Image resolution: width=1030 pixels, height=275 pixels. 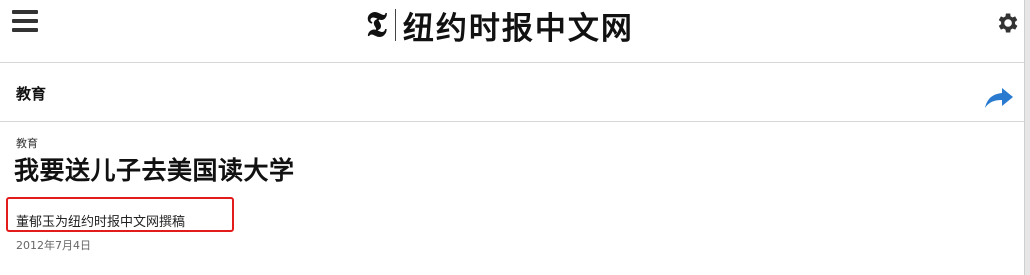 What do you see at coordinates (376, 25) in the screenshot?
I see `nyt-t-logo-icon: 𝕿` at bounding box center [376, 25].